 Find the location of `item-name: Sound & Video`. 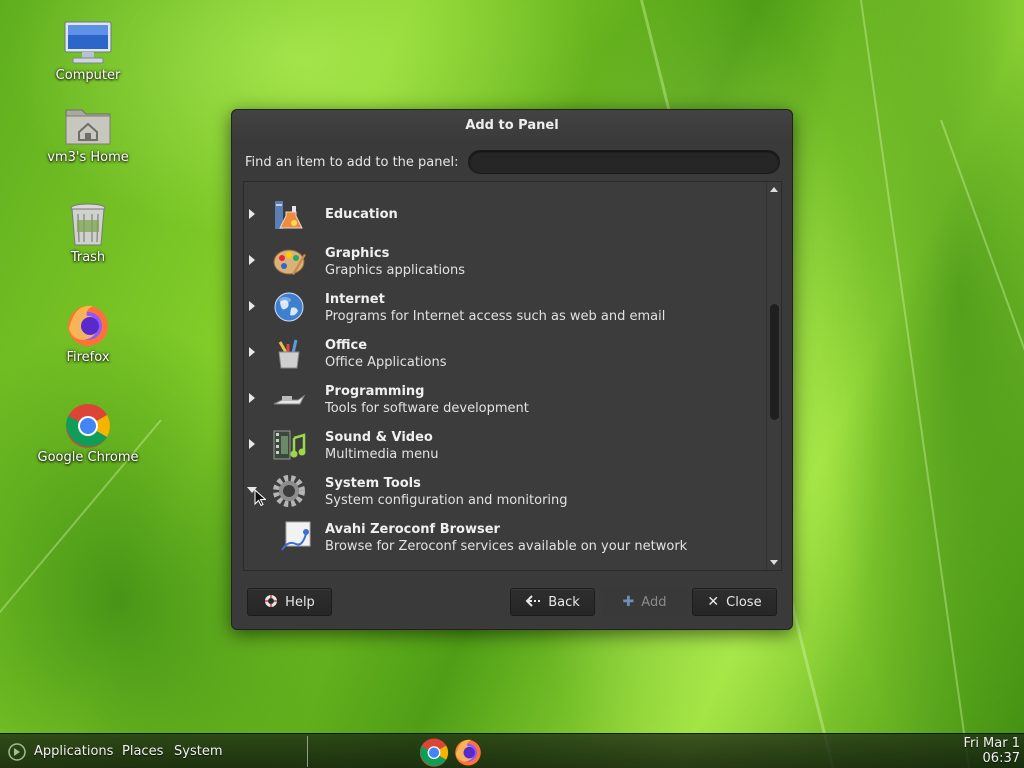

item-name: Sound & Video is located at coordinates (379, 437).